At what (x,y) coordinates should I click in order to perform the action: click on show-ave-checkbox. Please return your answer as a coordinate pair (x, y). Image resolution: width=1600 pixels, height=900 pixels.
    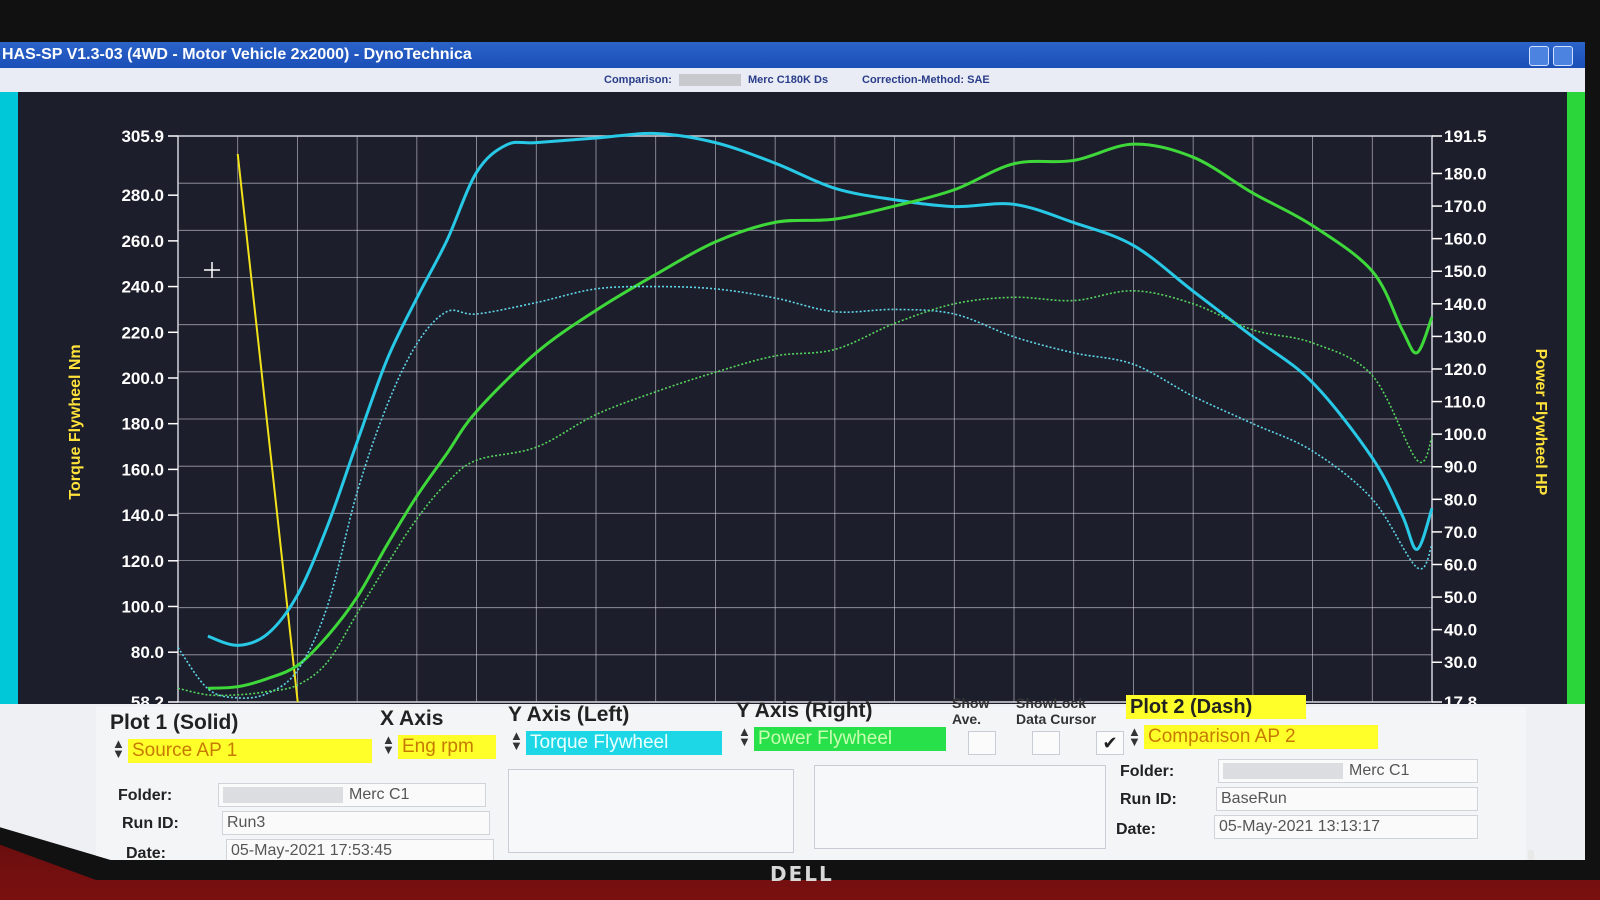
    Looking at the image, I should click on (982, 743).